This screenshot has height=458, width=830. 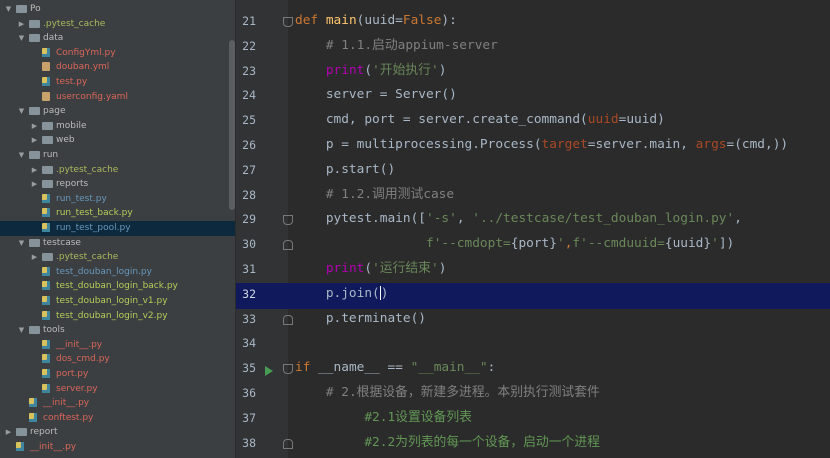 I want to click on code-token: p.start(), so click(x=345, y=169).